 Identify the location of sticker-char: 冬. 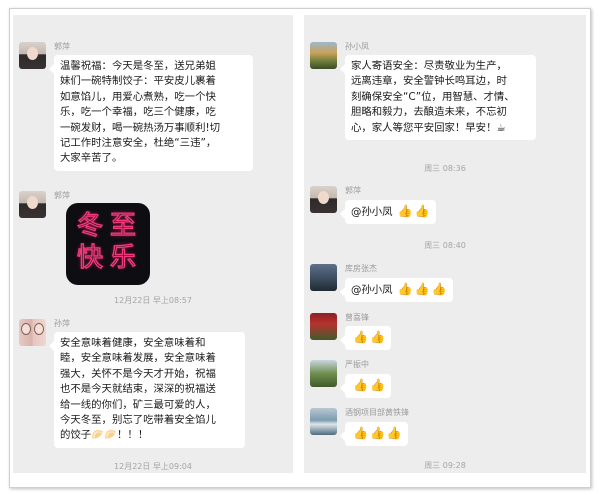
(90, 225).